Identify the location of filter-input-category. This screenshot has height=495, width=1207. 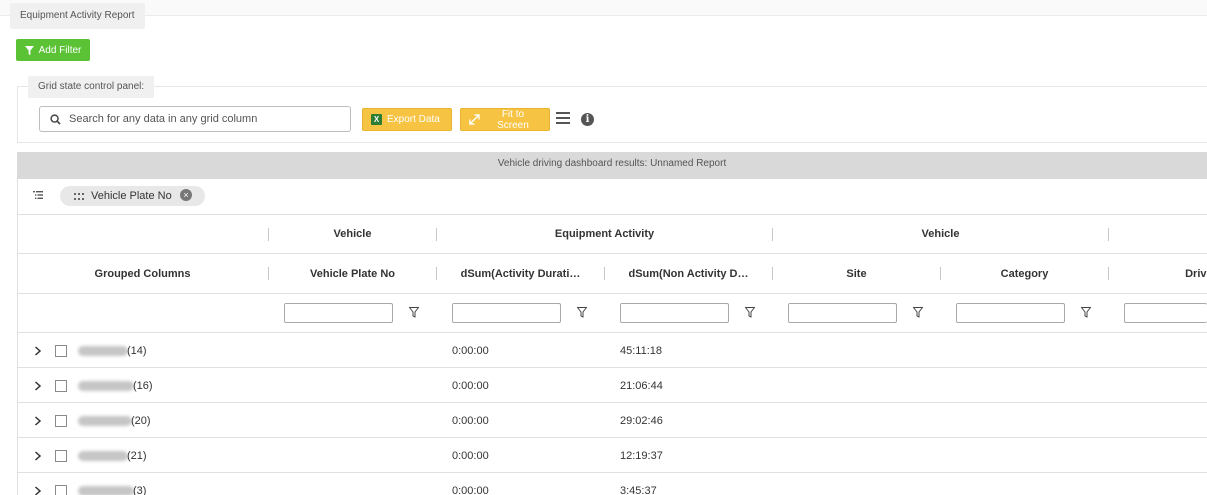
(1010, 313).